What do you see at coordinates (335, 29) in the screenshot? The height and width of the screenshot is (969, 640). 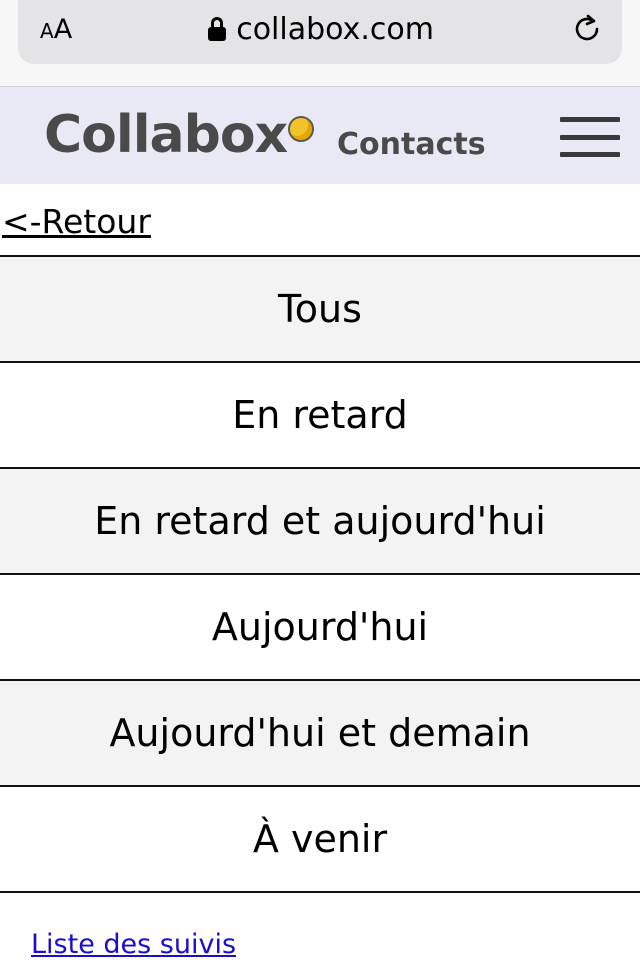 I see `url-text: collabox.com` at bounding box center [335, 29].